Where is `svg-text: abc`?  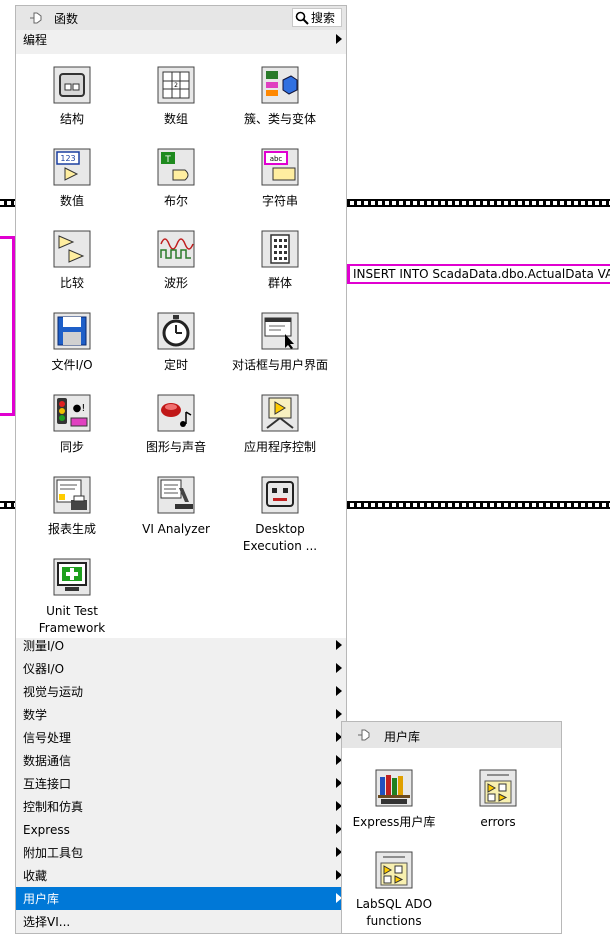
svg-text: abc is located at coordinates (276, 159).